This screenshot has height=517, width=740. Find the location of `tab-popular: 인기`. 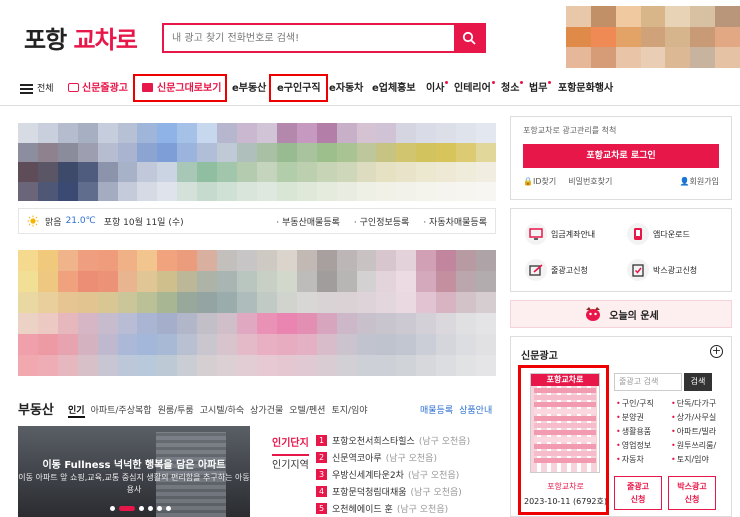

tab-popular: 인기 is located at coordinates (76, 410).